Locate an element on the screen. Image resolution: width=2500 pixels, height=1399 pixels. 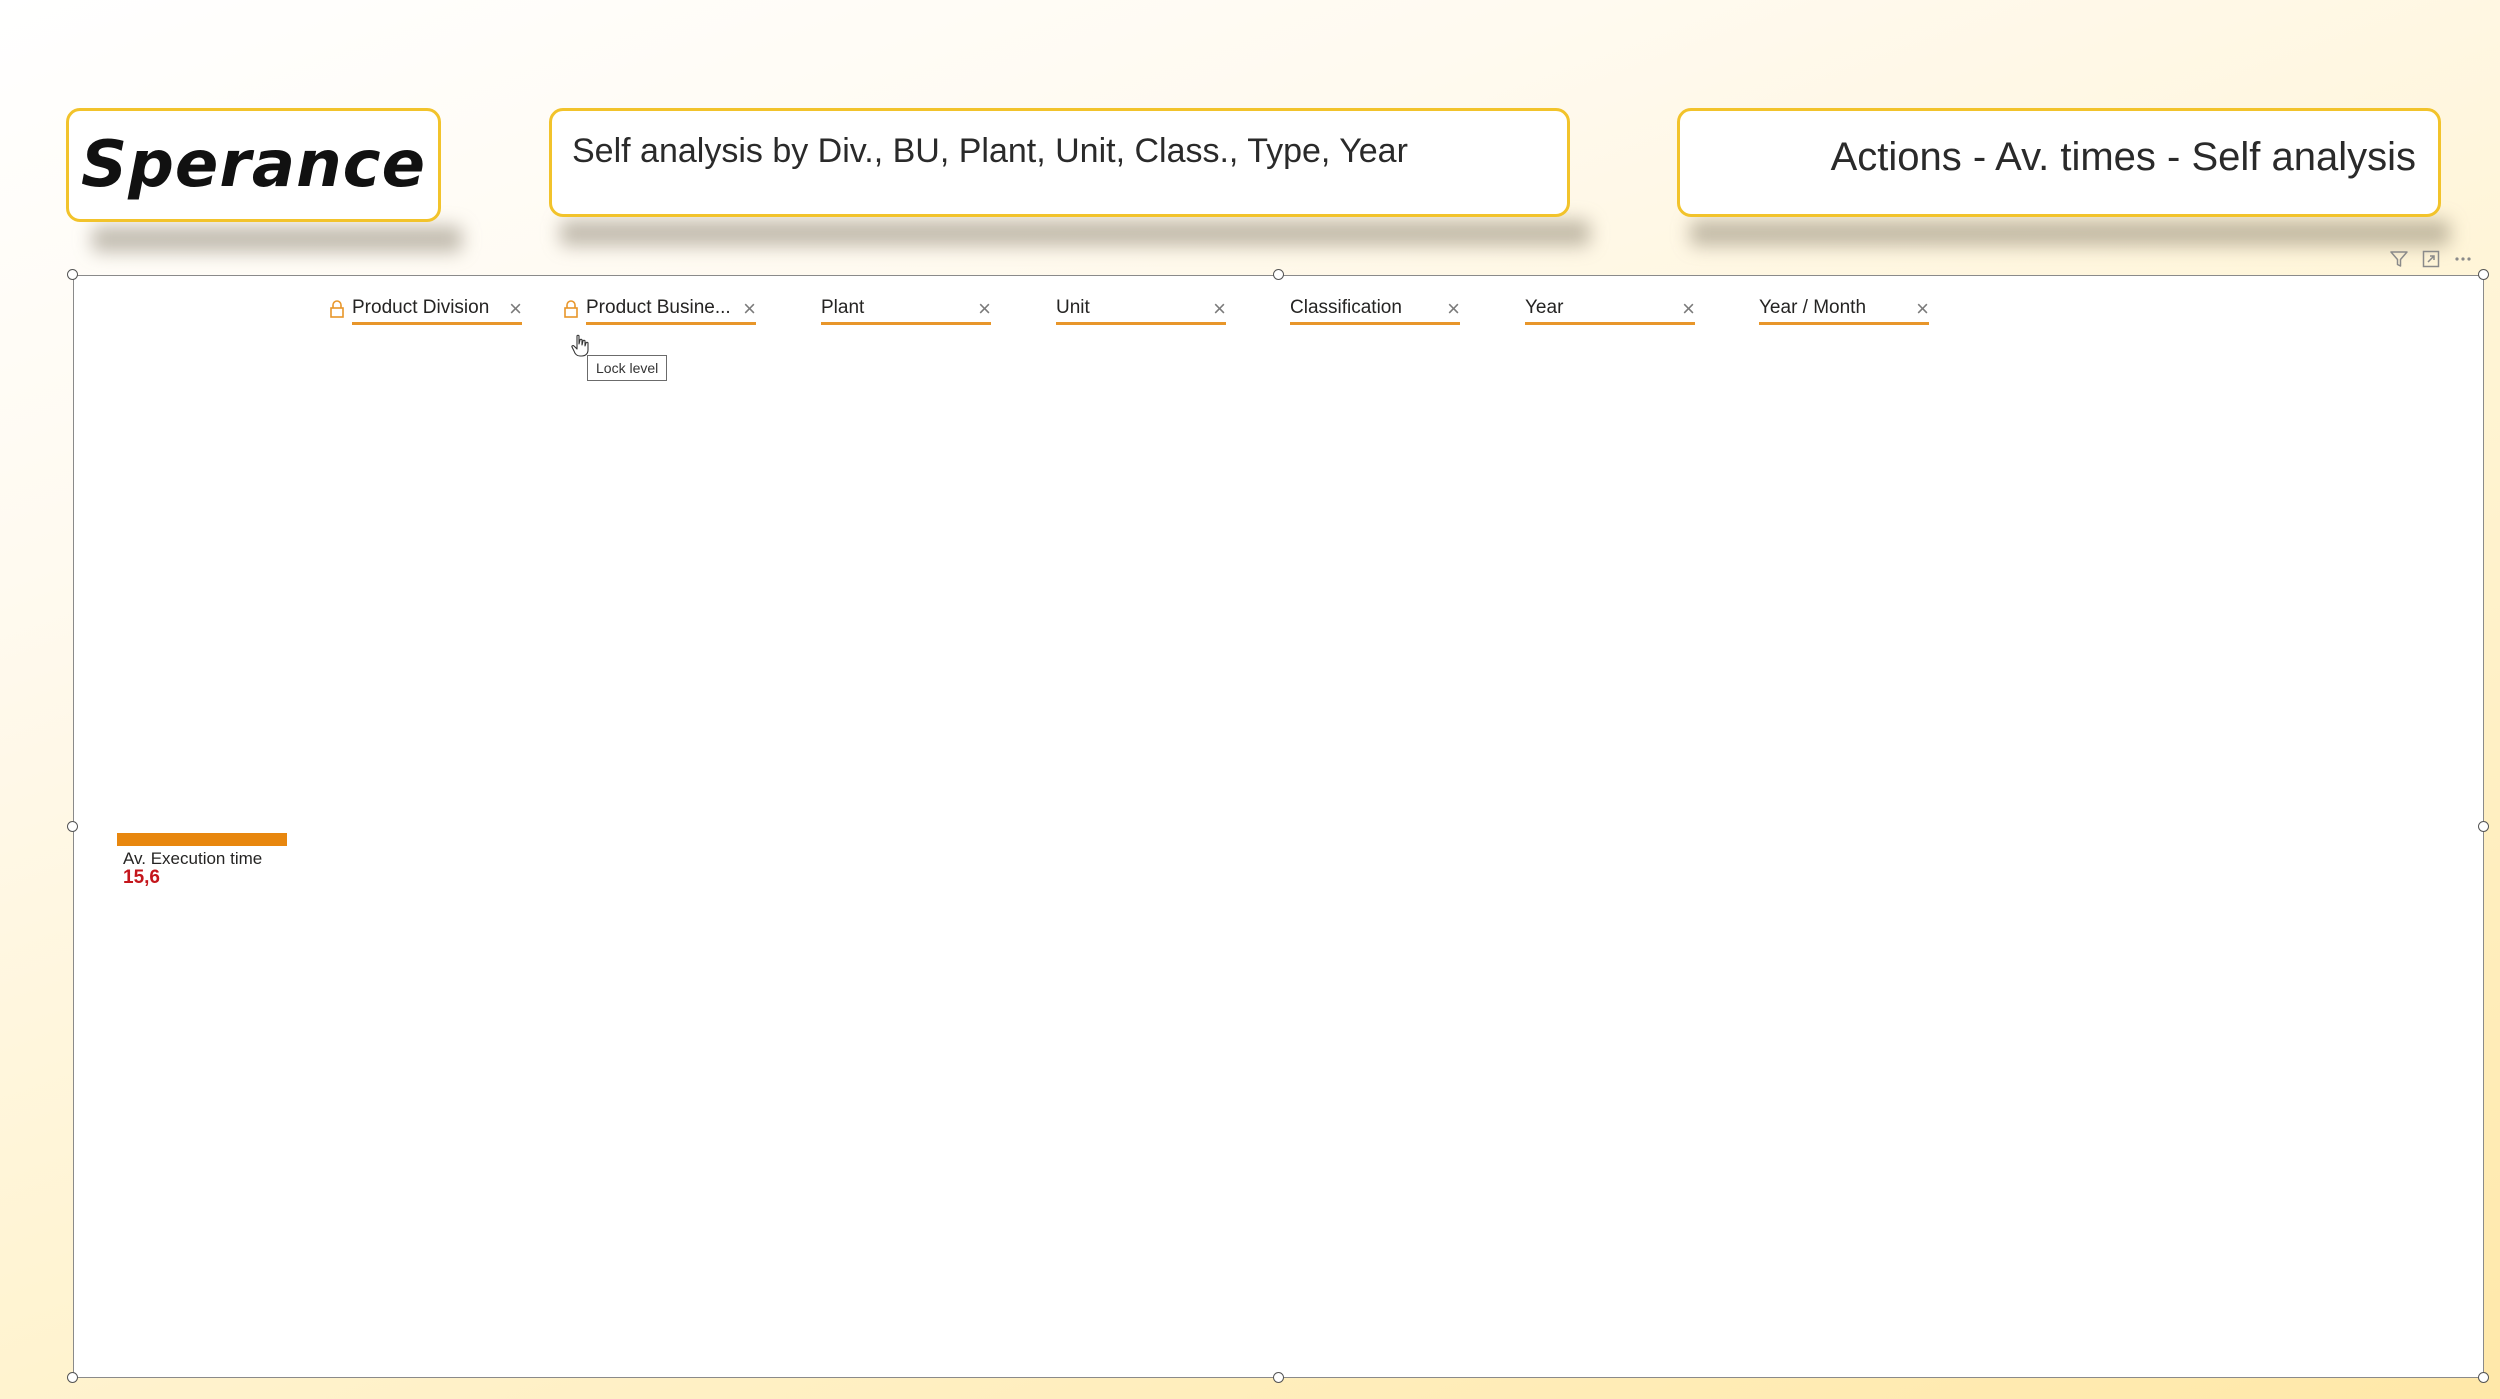
level-label: Year is located at coordinates (1544, 307).